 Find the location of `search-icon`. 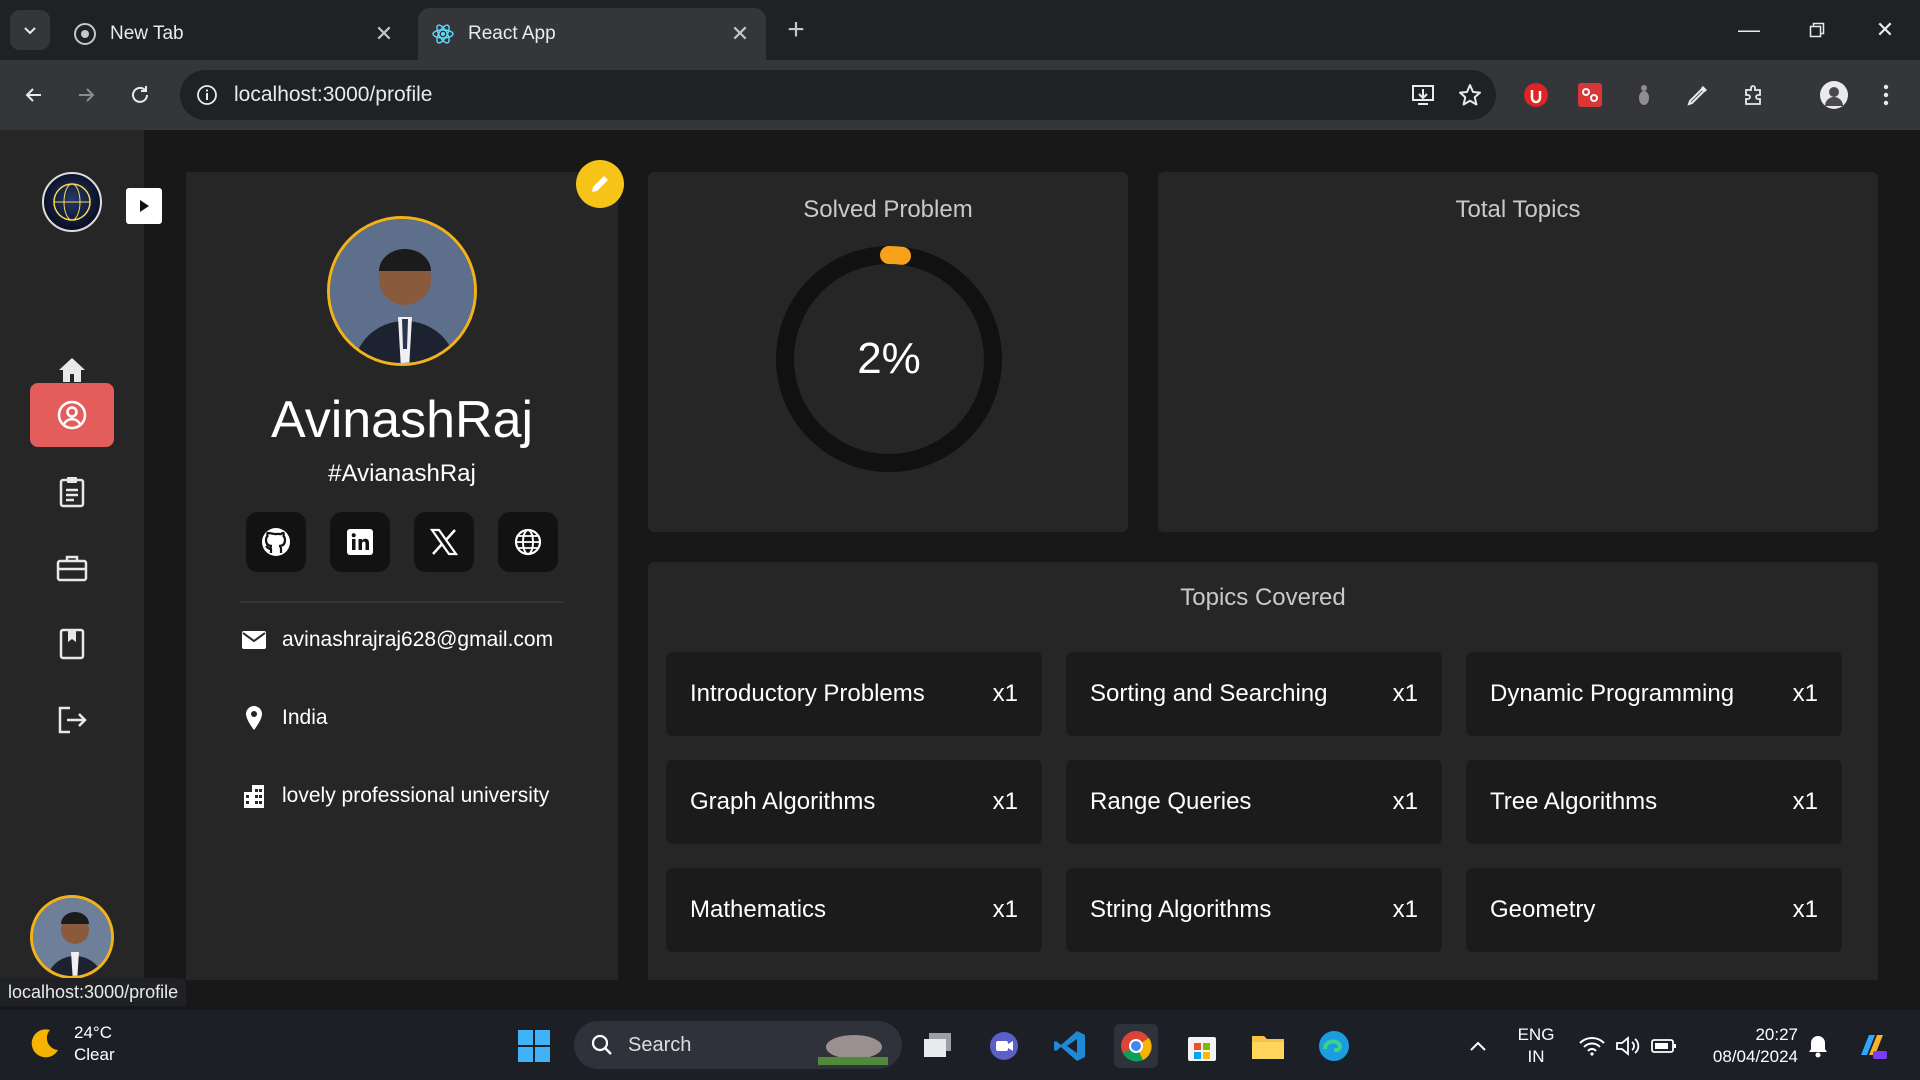

search-icon is located at coordinates (601, 1044).